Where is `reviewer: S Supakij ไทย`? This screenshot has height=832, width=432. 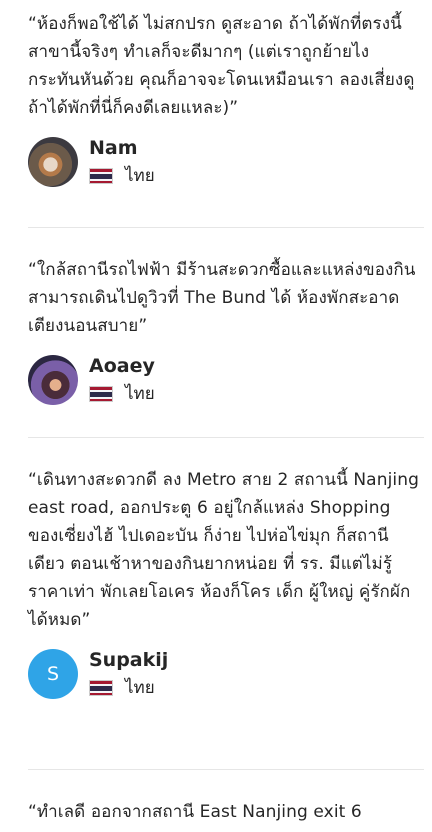
reviewer: S Supakij ไทย is located at coordinates (226, 673).